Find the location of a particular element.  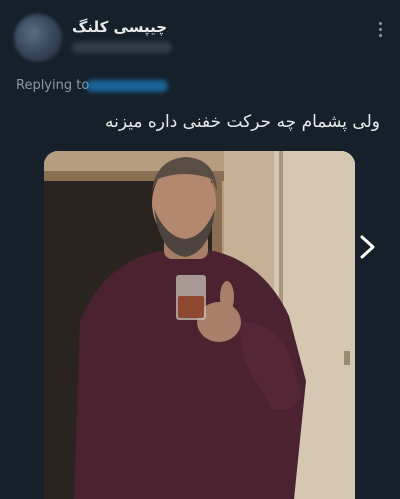

username-blurred is located at coordinates (122, 47).